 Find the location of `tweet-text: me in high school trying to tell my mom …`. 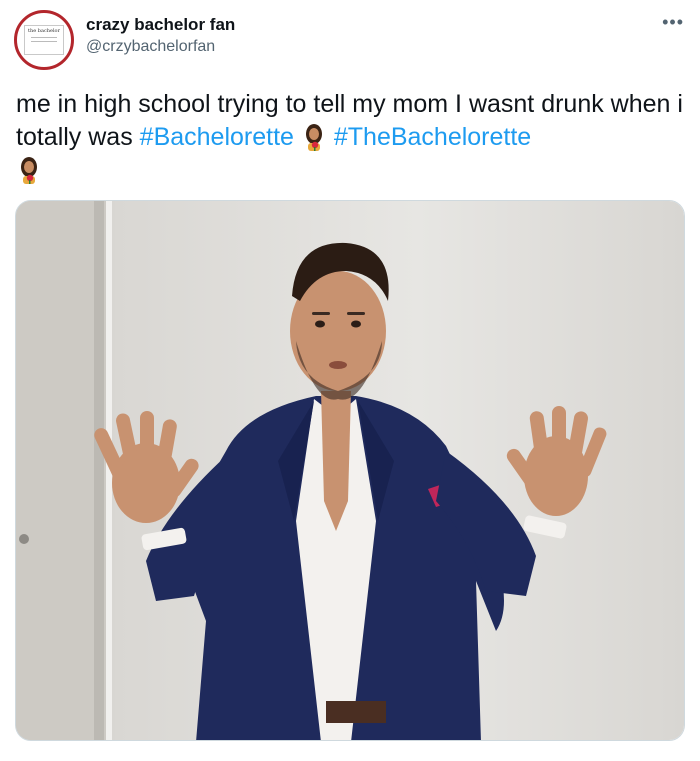

tweet-text: me in high school trying to tell my mom … is located at coordinates (352, 137).